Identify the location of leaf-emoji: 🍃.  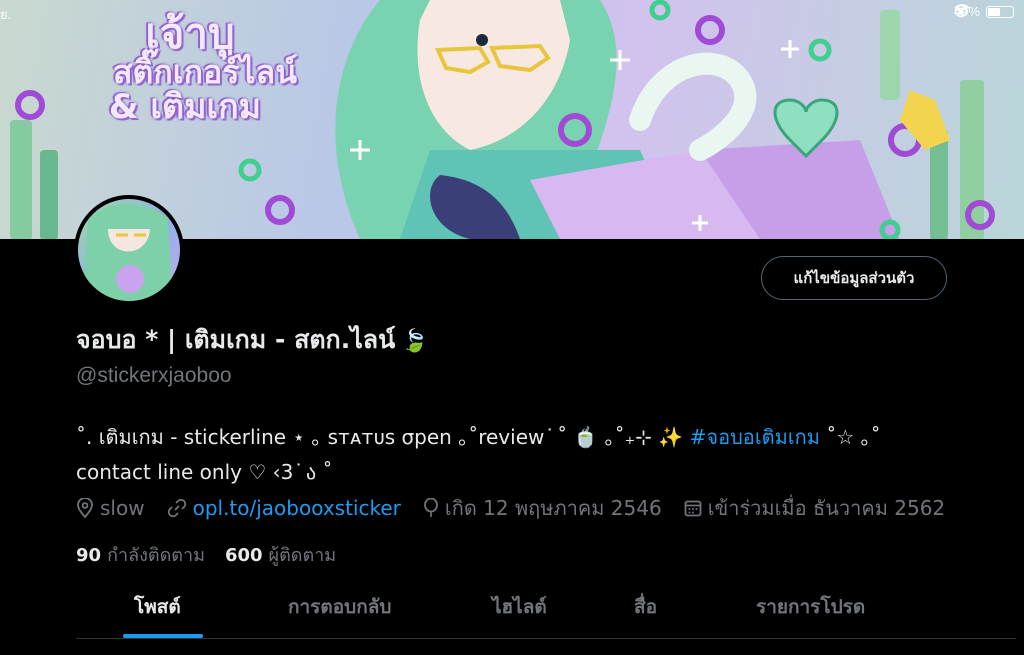
(415, 341).